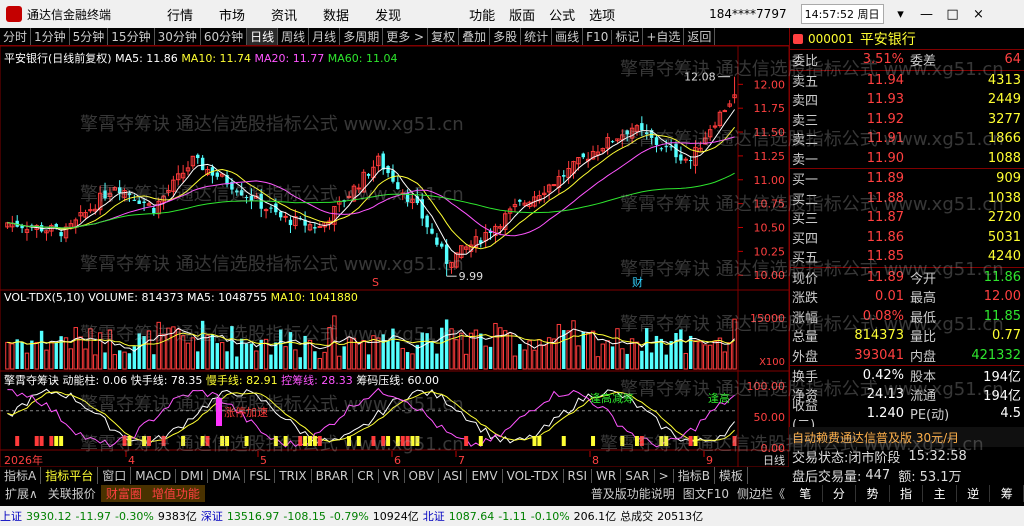 This screenshot has height=526, width=1024. I want to click on toolbar-btn-11: 复权, so click(444, 36).